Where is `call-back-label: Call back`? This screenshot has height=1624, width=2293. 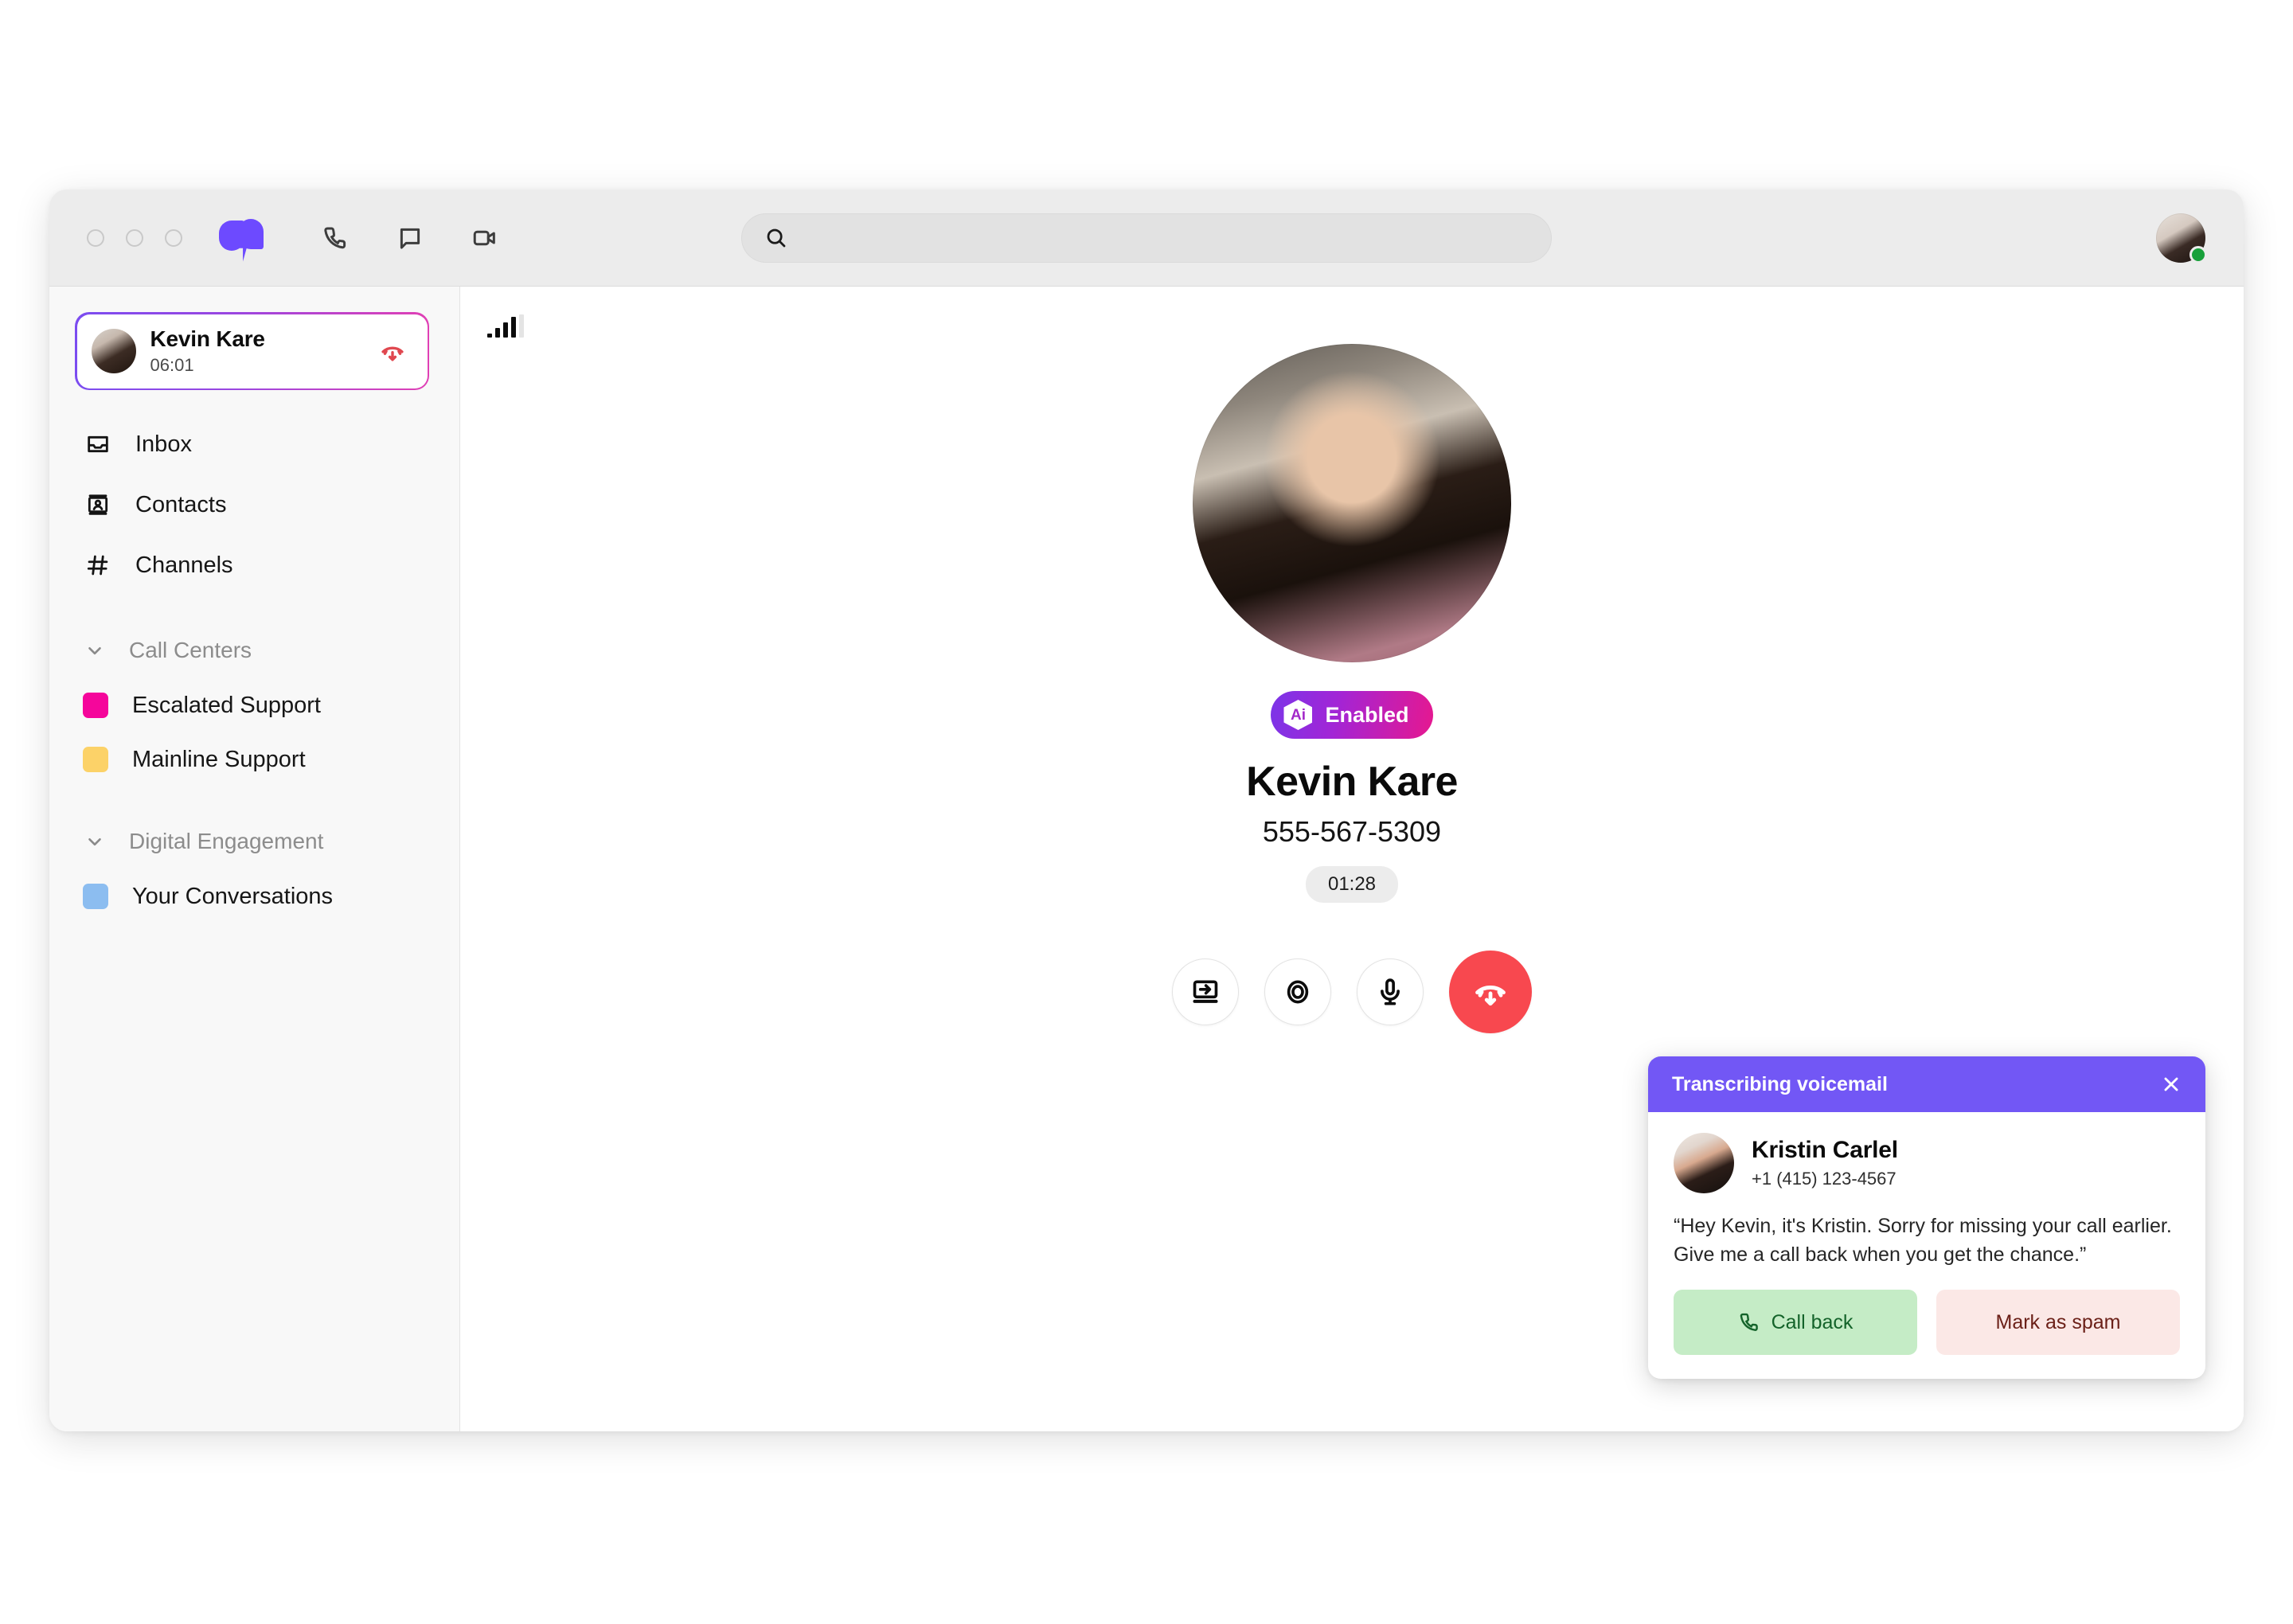 call-back-label: Call back is located at coordinates (1813, 1321).